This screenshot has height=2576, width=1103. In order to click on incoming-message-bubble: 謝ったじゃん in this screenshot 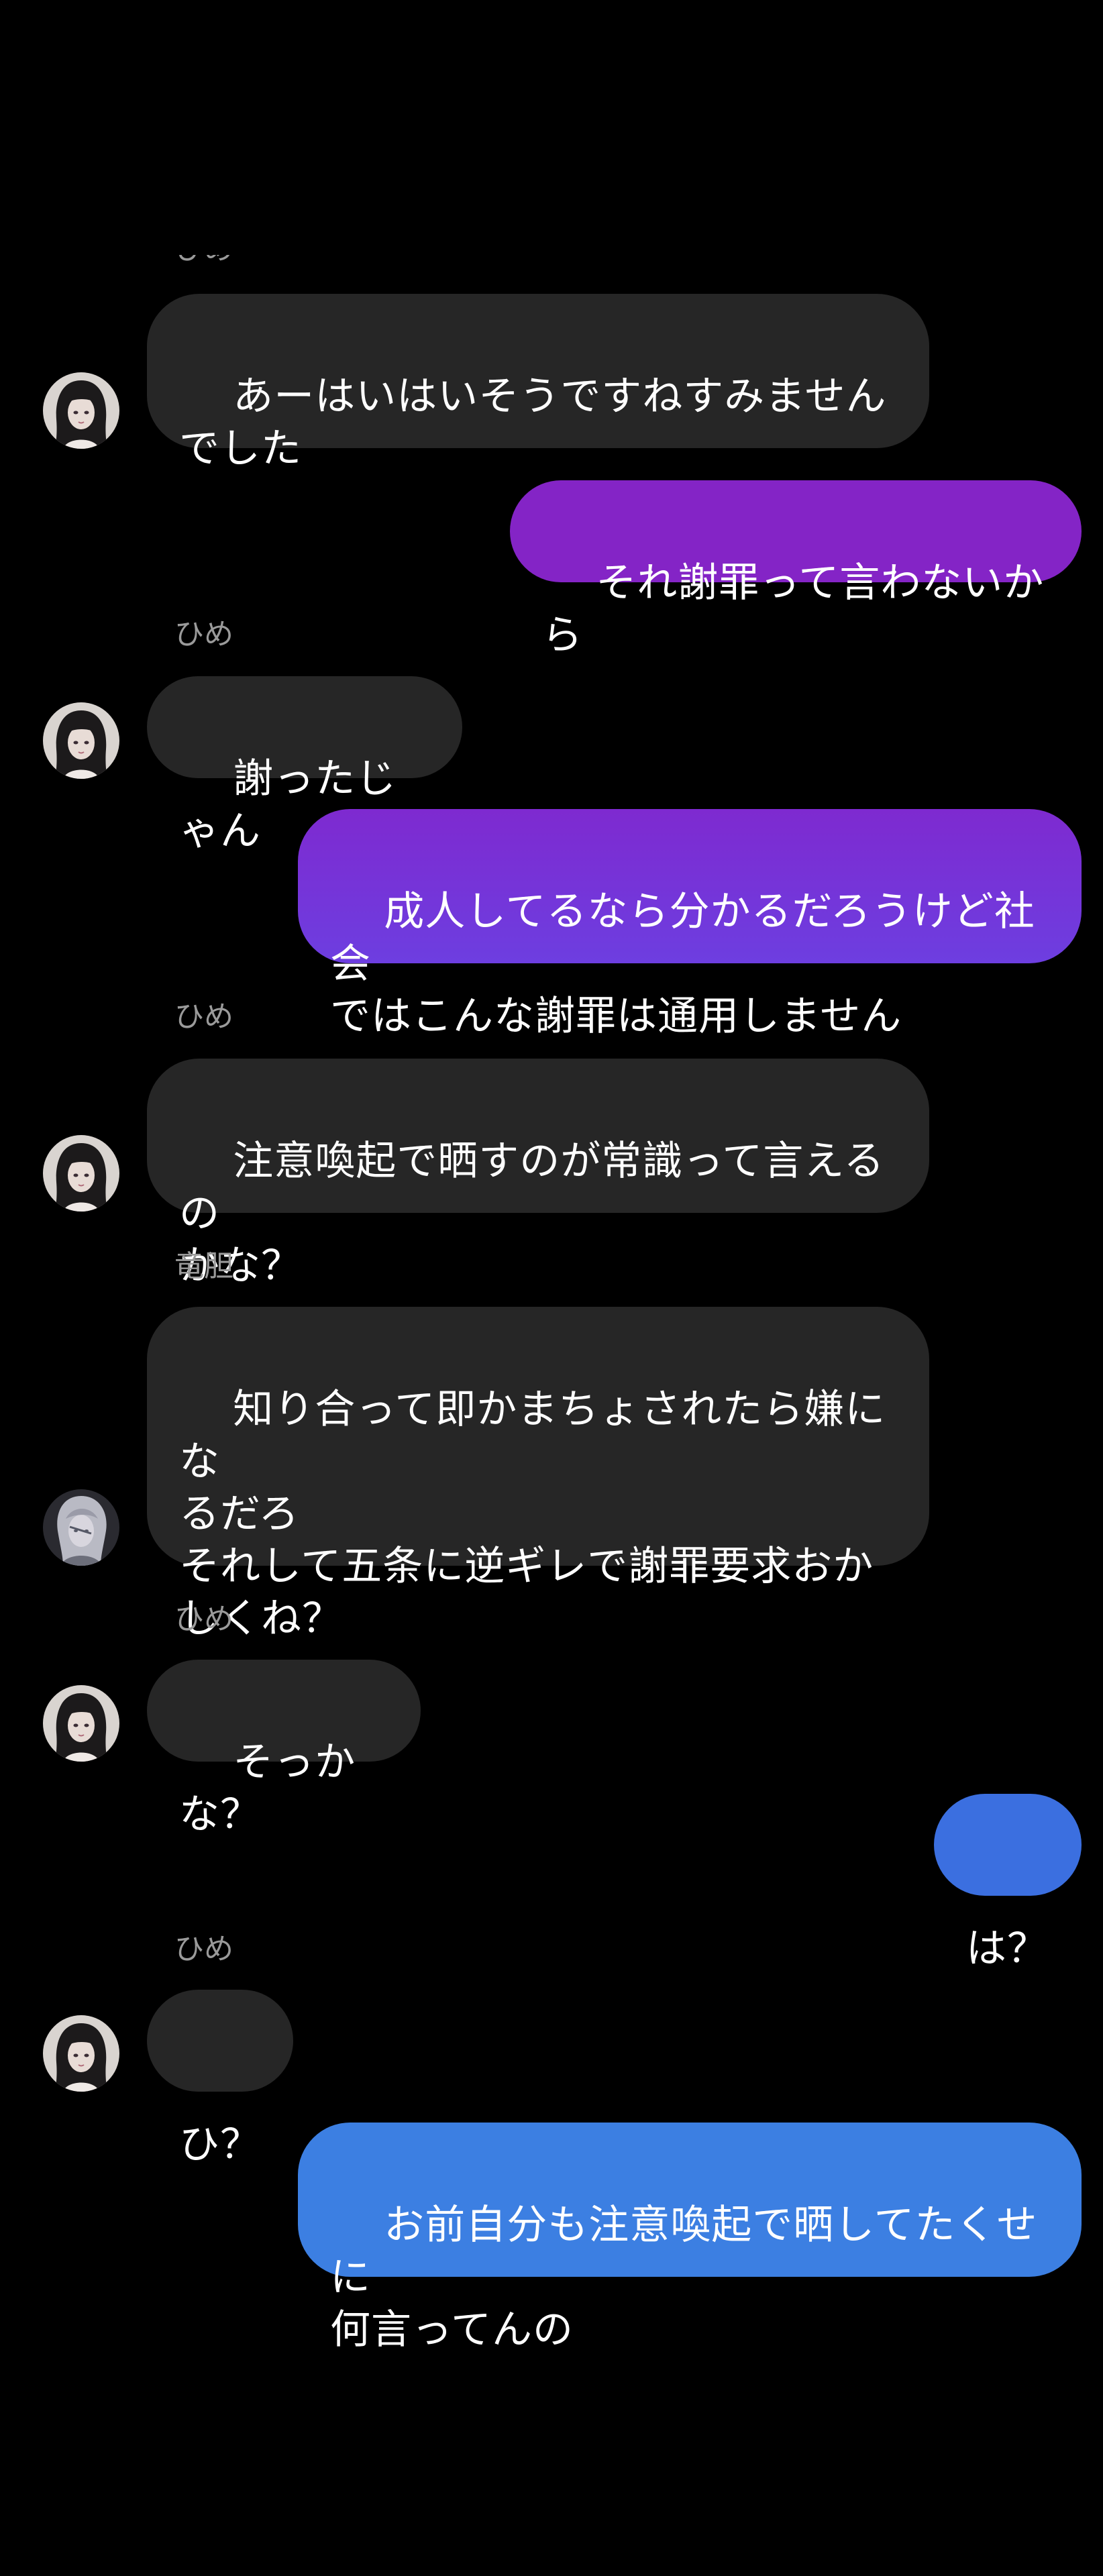, I will do `click(304, 765)`.